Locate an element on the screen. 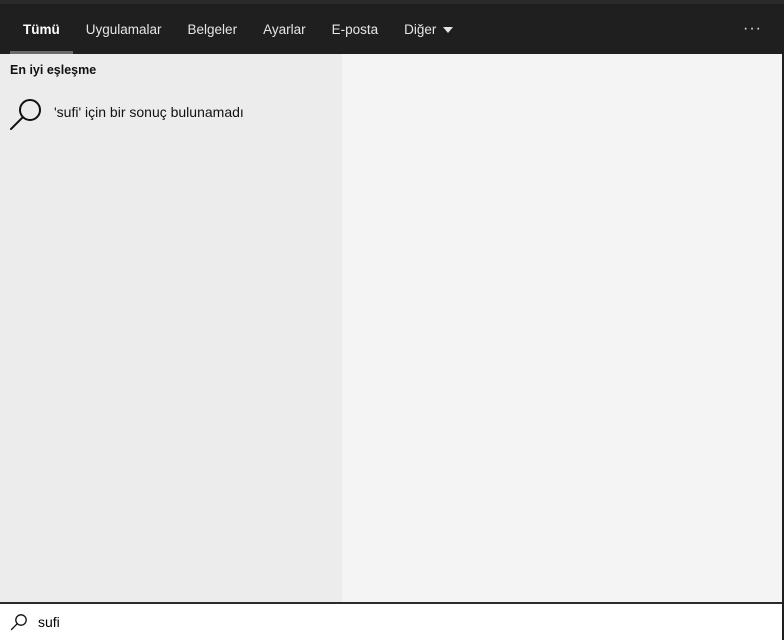 The height and width of the screenshot is (640, 784). caret-down-icon is located at coordinates (448, 29).